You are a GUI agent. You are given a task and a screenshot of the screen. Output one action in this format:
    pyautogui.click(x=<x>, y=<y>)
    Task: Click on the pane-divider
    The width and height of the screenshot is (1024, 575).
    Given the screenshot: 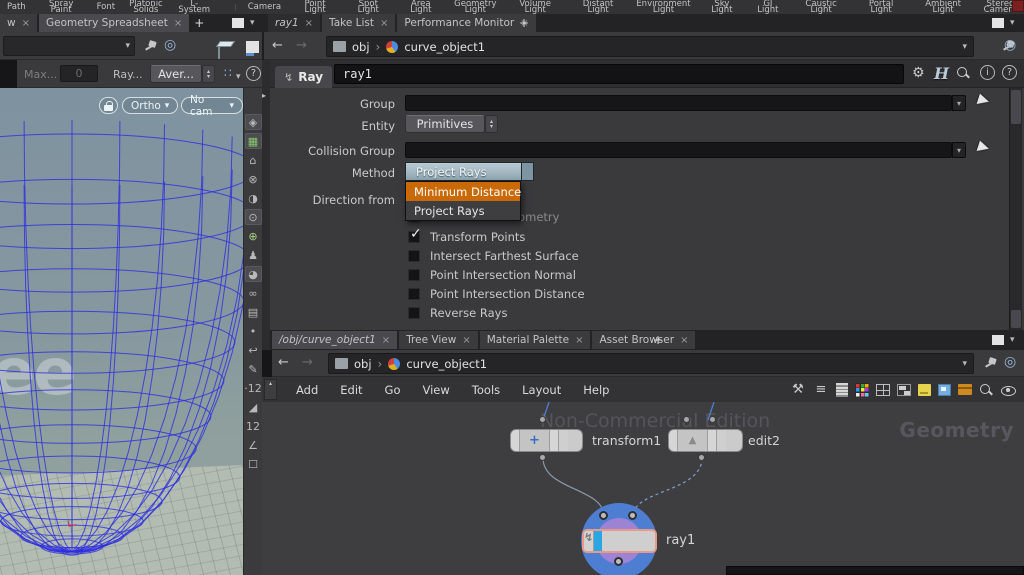 What is the action you would take?
    pyautogui.click(x=263, y=46)
    